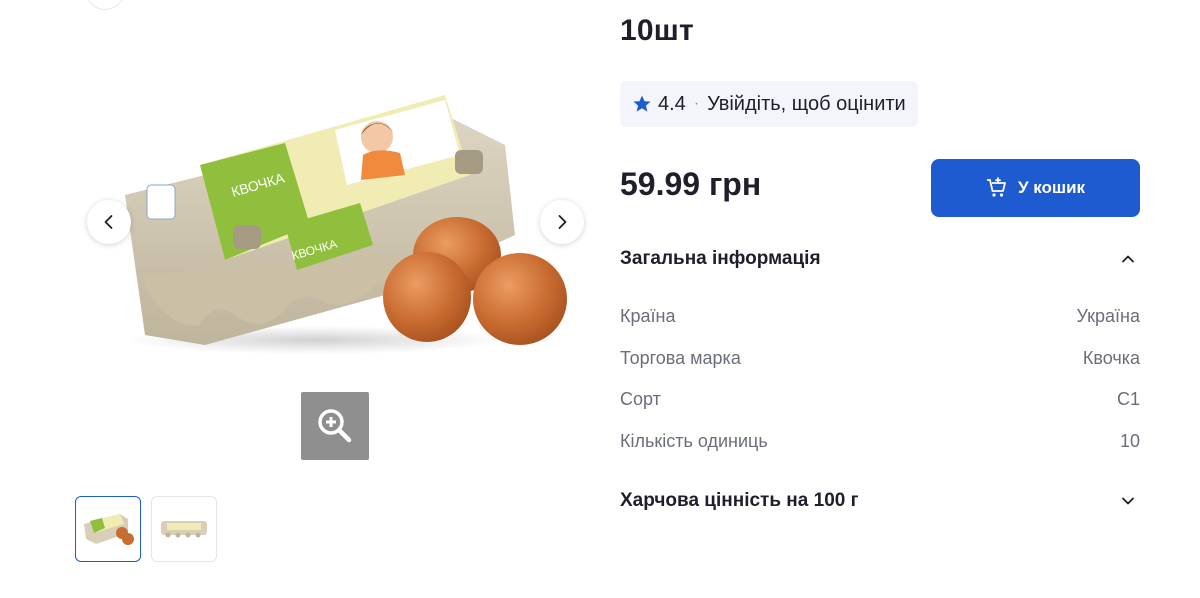 The image size is (1200, 598). I want to click on nutrition-header: Харчова цінність на 100 г, so click(880, 501).